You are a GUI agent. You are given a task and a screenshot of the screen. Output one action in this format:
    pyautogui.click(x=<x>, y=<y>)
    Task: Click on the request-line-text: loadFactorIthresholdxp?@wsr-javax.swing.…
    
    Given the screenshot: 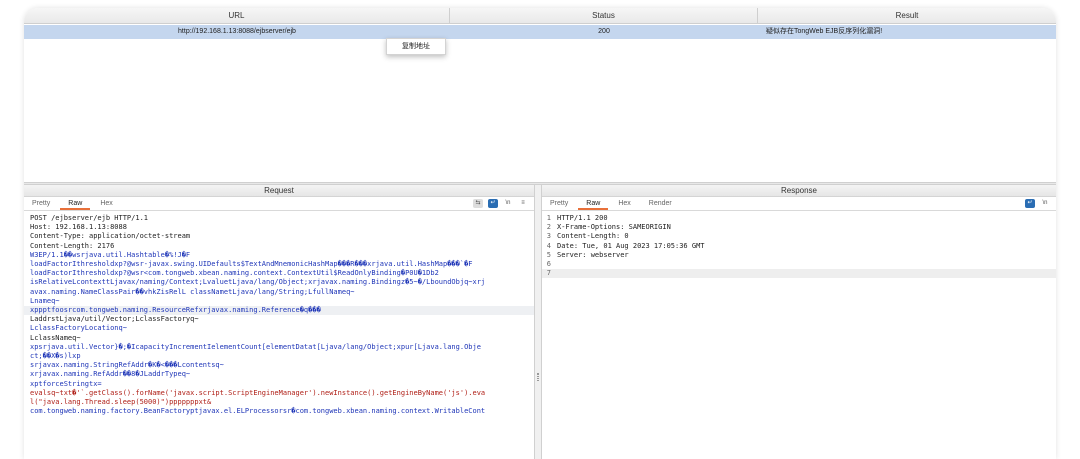 What is the action you would take?
    pyautogui.click(x=251, y=264)
    